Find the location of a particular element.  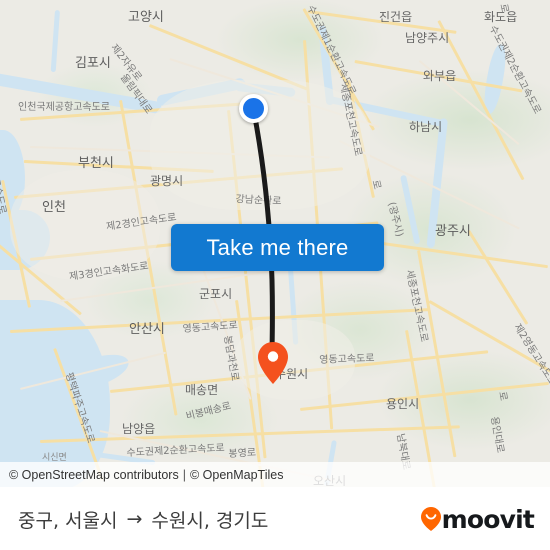

moovit-pin-icon is located at coordinates (430, 519).